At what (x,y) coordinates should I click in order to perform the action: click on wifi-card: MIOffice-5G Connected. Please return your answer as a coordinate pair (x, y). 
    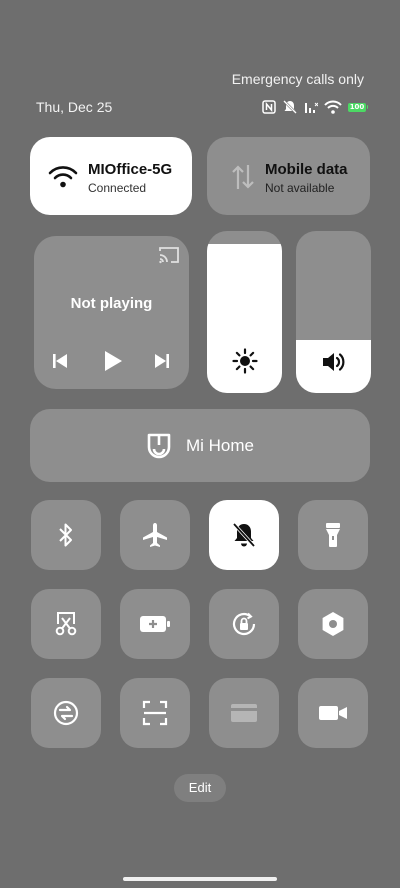
    Looking at the image, I should click on (111, 176).